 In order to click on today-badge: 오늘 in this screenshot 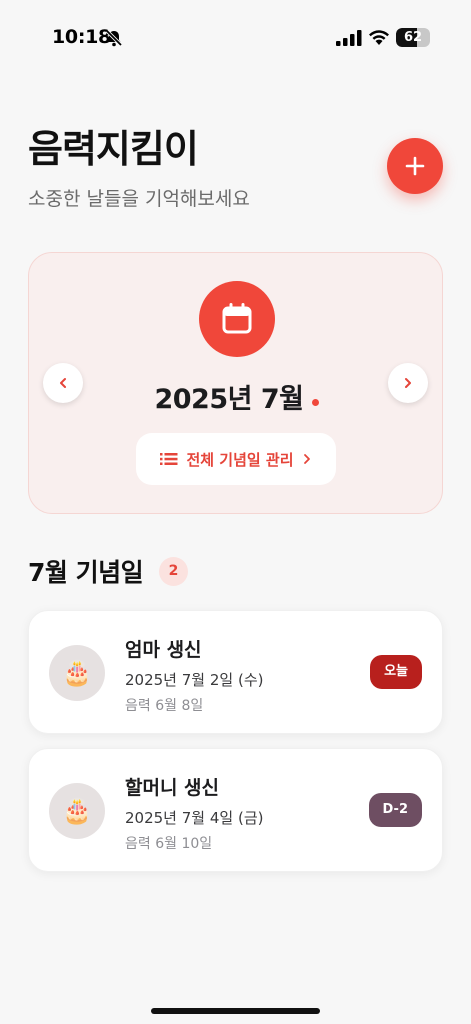, I will do `click(396, 672)`.